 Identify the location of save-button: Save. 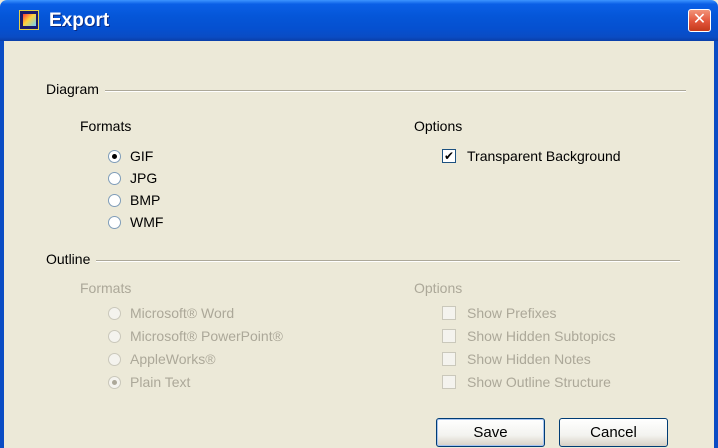
(490, 432).